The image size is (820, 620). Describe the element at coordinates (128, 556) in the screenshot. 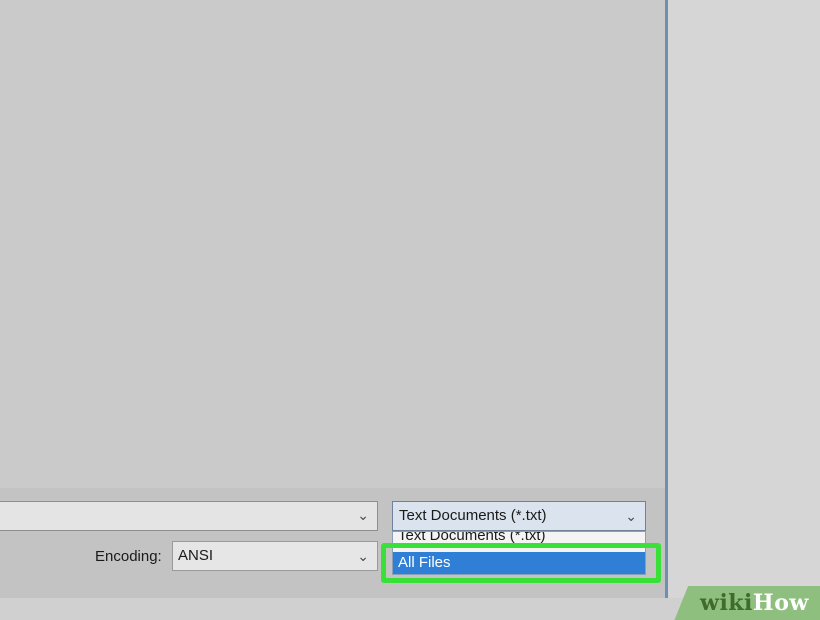

I see `encoding-label: Encoding:` at that location.